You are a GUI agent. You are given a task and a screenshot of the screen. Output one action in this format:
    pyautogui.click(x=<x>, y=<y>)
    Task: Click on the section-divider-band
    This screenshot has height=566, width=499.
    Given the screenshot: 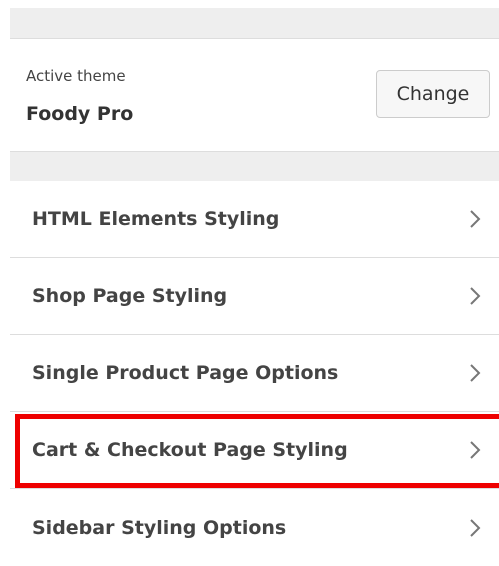 What is the action you would take?
    pyautogui.click(x=254, y=166)
    